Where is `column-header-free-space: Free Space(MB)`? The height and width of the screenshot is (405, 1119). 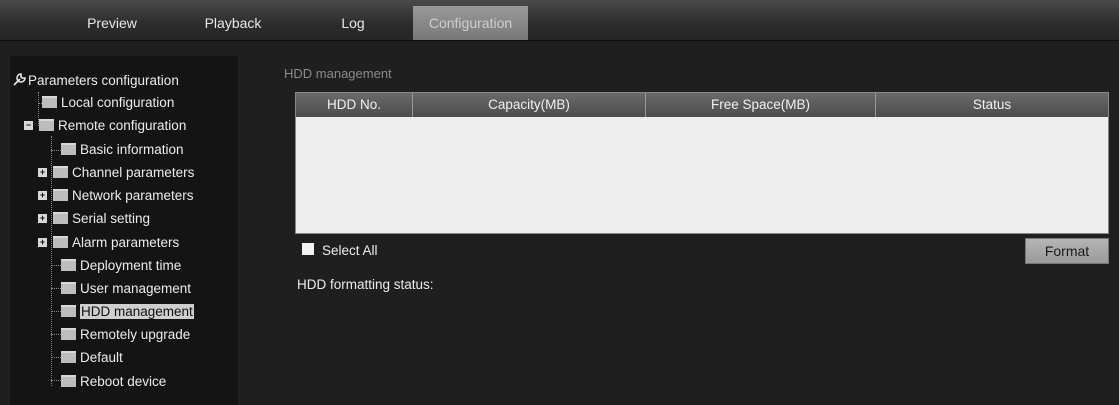
column-header-free-space: Free Space(MB) is located at coordinates (761, 105).